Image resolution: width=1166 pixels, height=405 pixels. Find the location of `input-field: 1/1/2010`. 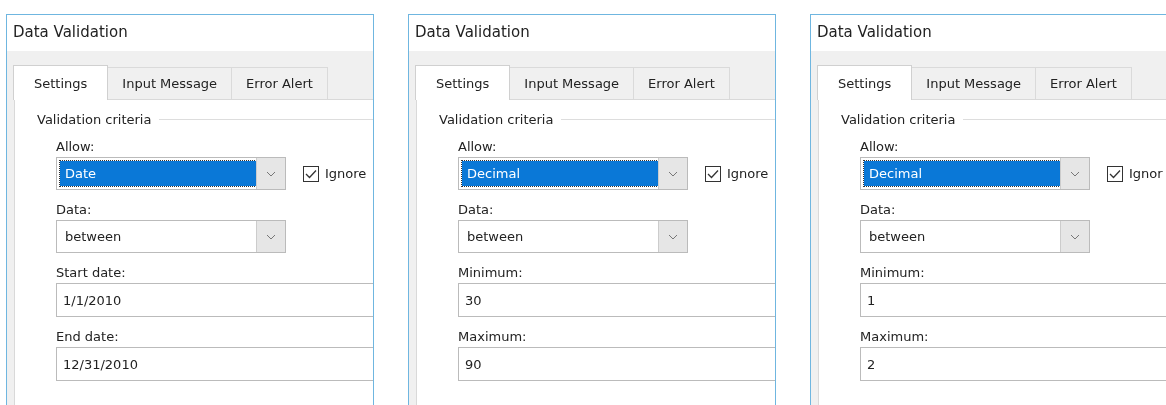

input-field: 1/1/2010 is located at coordinates (214, 300).